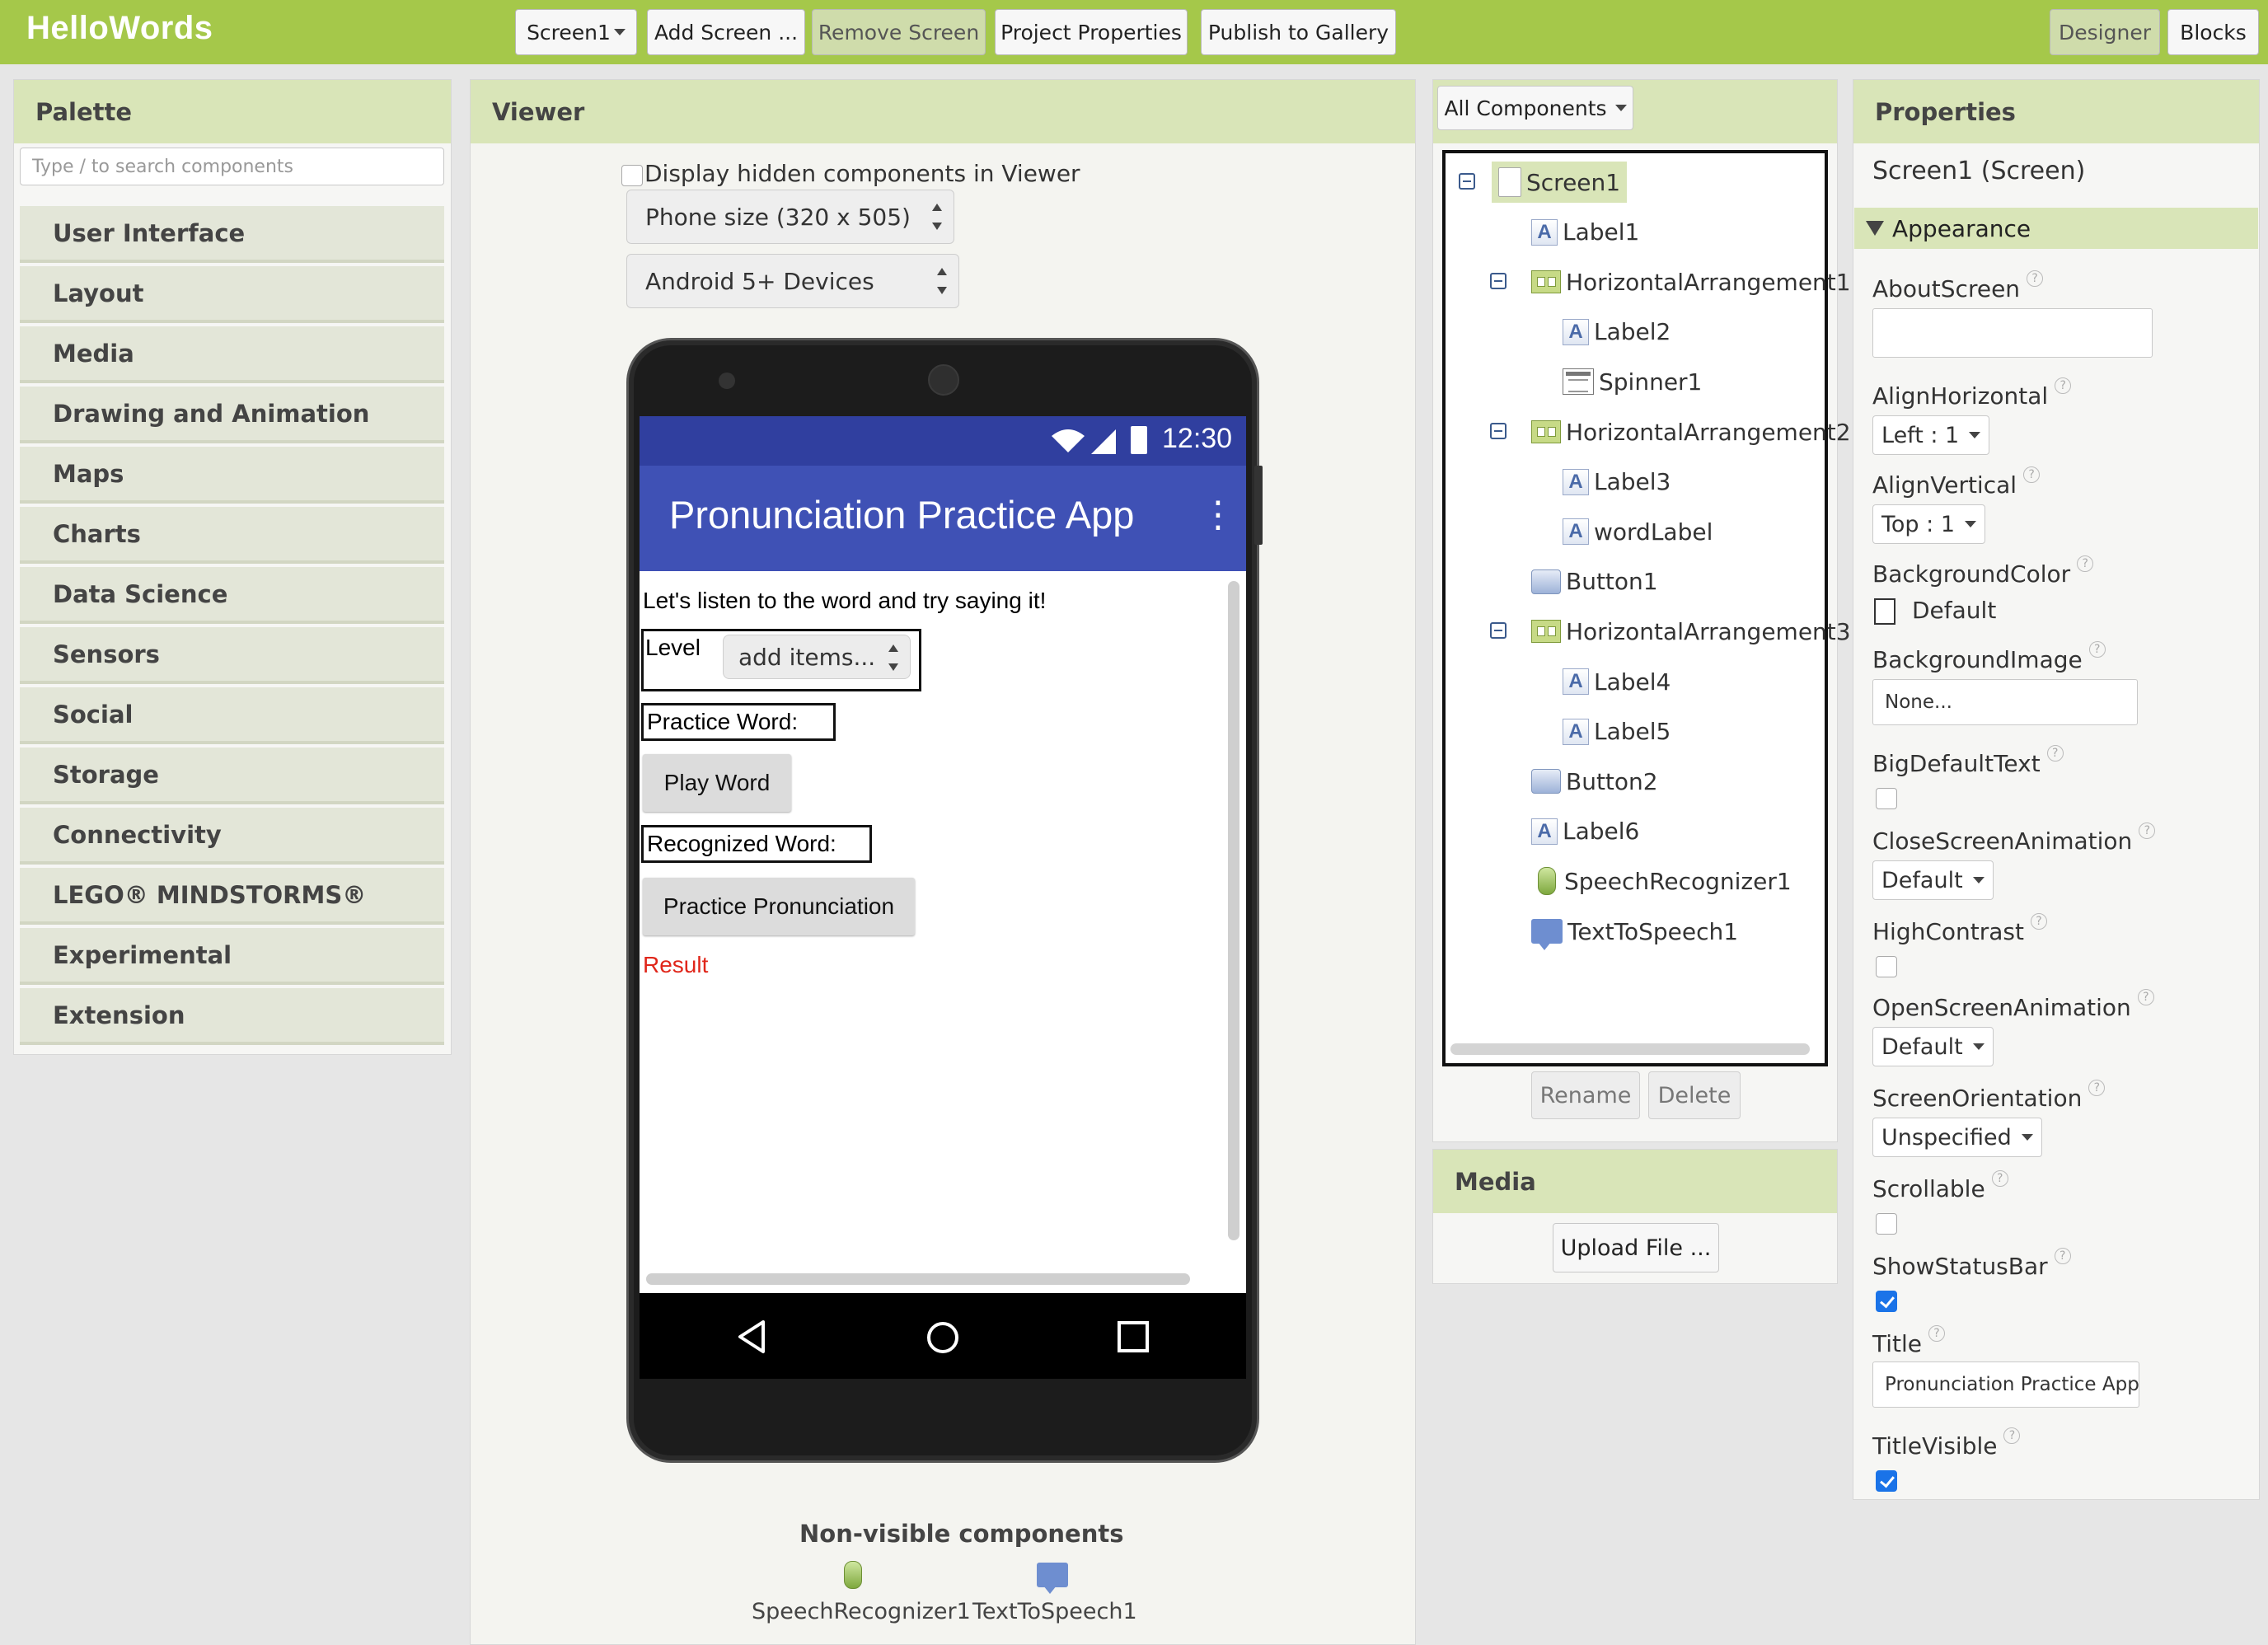 The image size is (2268, 1645). What do you see at coordinates (1585, 831) in the screenshot?
I see `tree-node: A Label6` at bounding box center [1585, 831].